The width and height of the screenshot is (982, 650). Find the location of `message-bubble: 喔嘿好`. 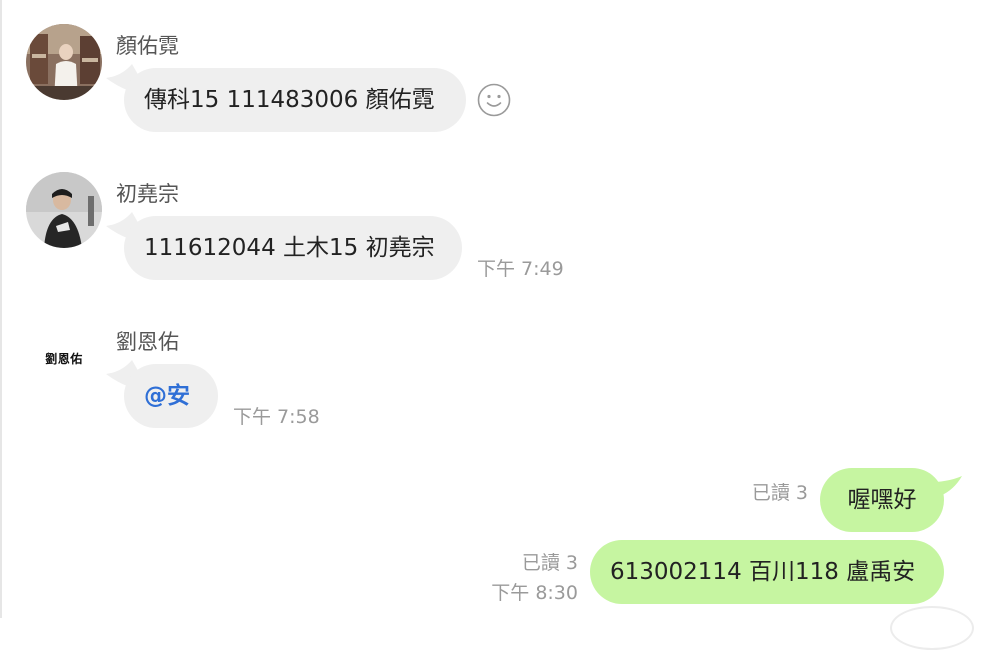

message-bubble: 喔嘿好 is located at coordinates (882, 500).